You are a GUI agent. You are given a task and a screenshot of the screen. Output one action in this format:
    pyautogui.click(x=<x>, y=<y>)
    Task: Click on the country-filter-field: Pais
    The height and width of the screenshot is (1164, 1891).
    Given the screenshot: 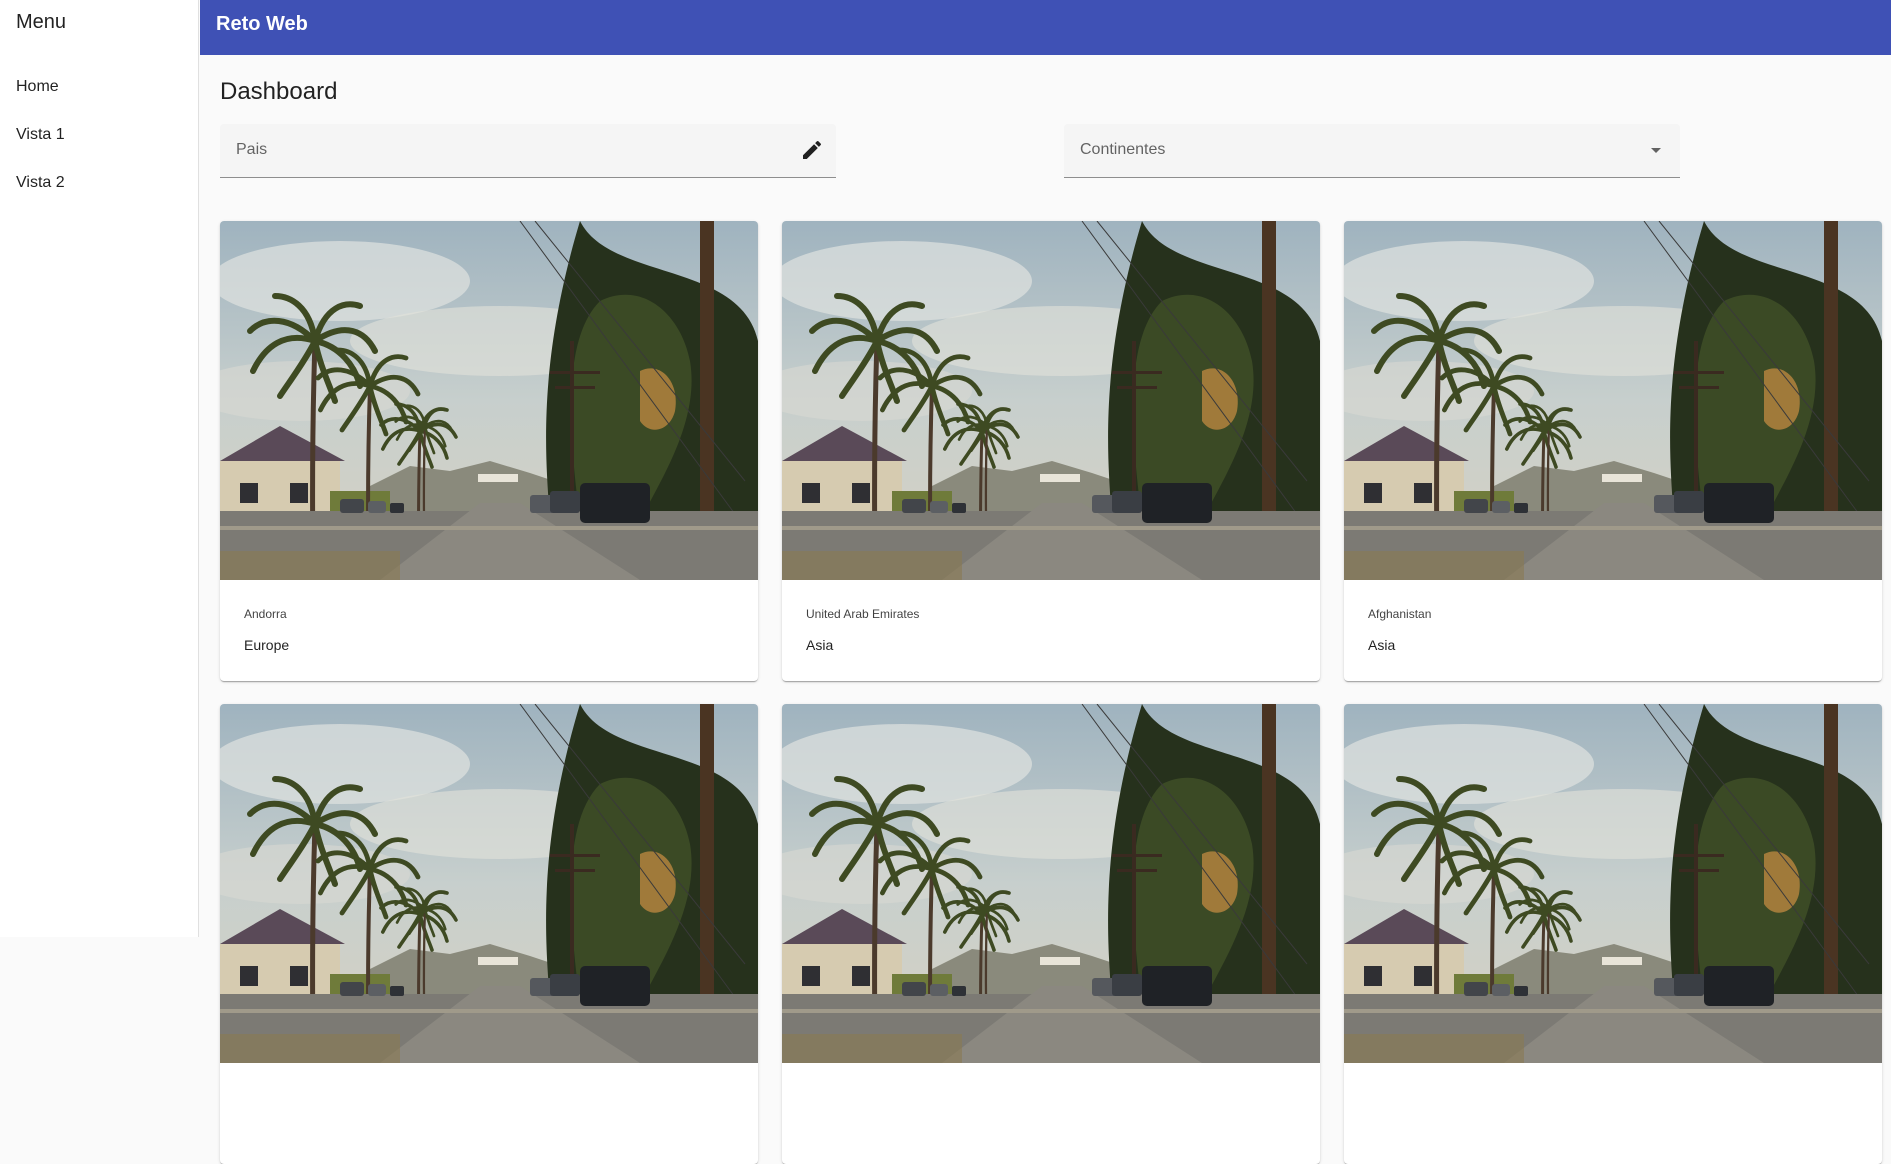 What is the action you would take?
    pyautogui.click(x=530, y=151)
    